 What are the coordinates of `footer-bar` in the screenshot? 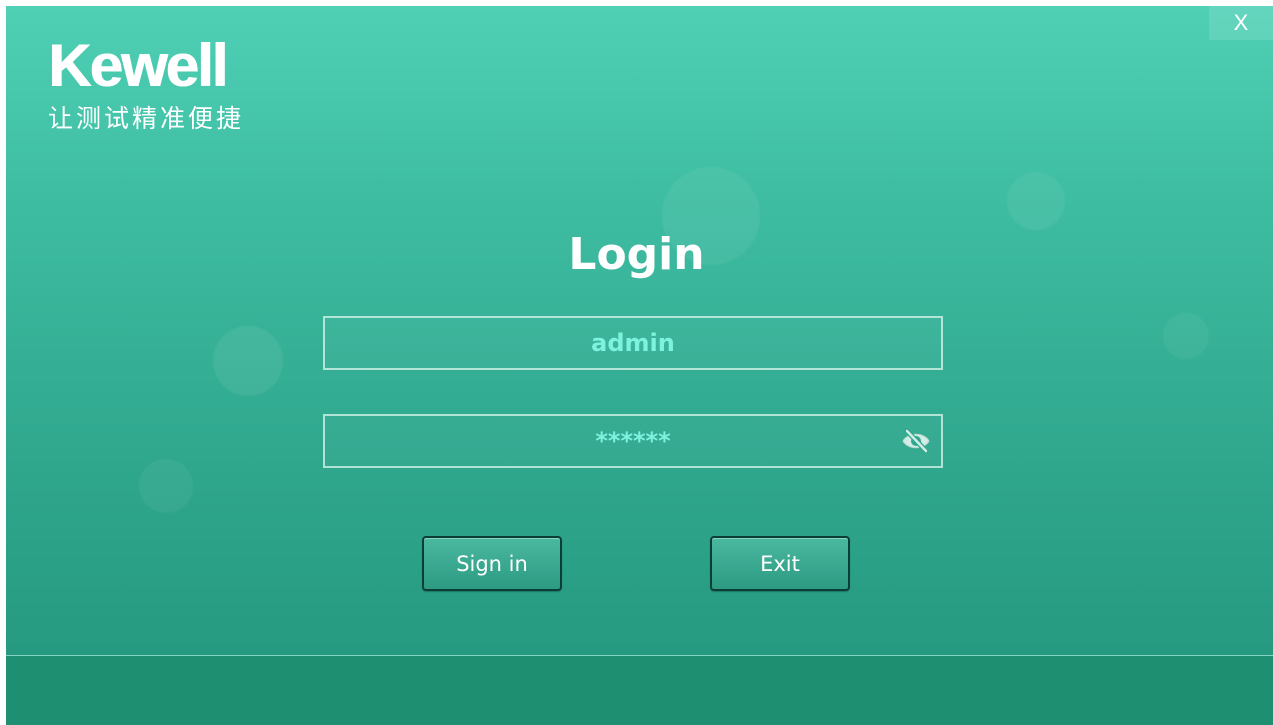 It's located at (639, 690).